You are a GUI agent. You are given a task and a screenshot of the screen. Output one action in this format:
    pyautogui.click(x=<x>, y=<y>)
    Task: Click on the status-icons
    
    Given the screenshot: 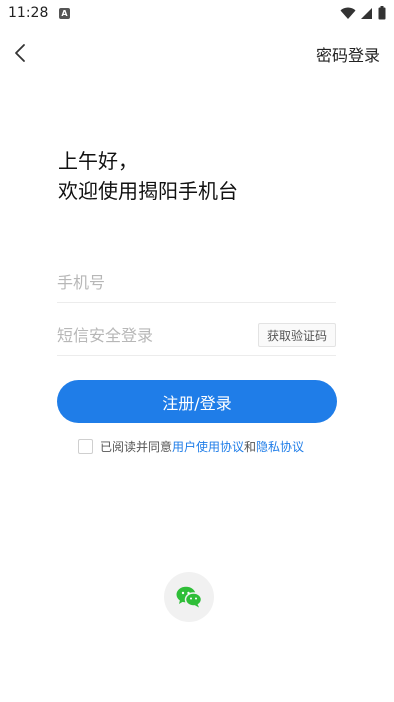 What is the action you would take?
    pyautogui.click(x=363, y=13)
    